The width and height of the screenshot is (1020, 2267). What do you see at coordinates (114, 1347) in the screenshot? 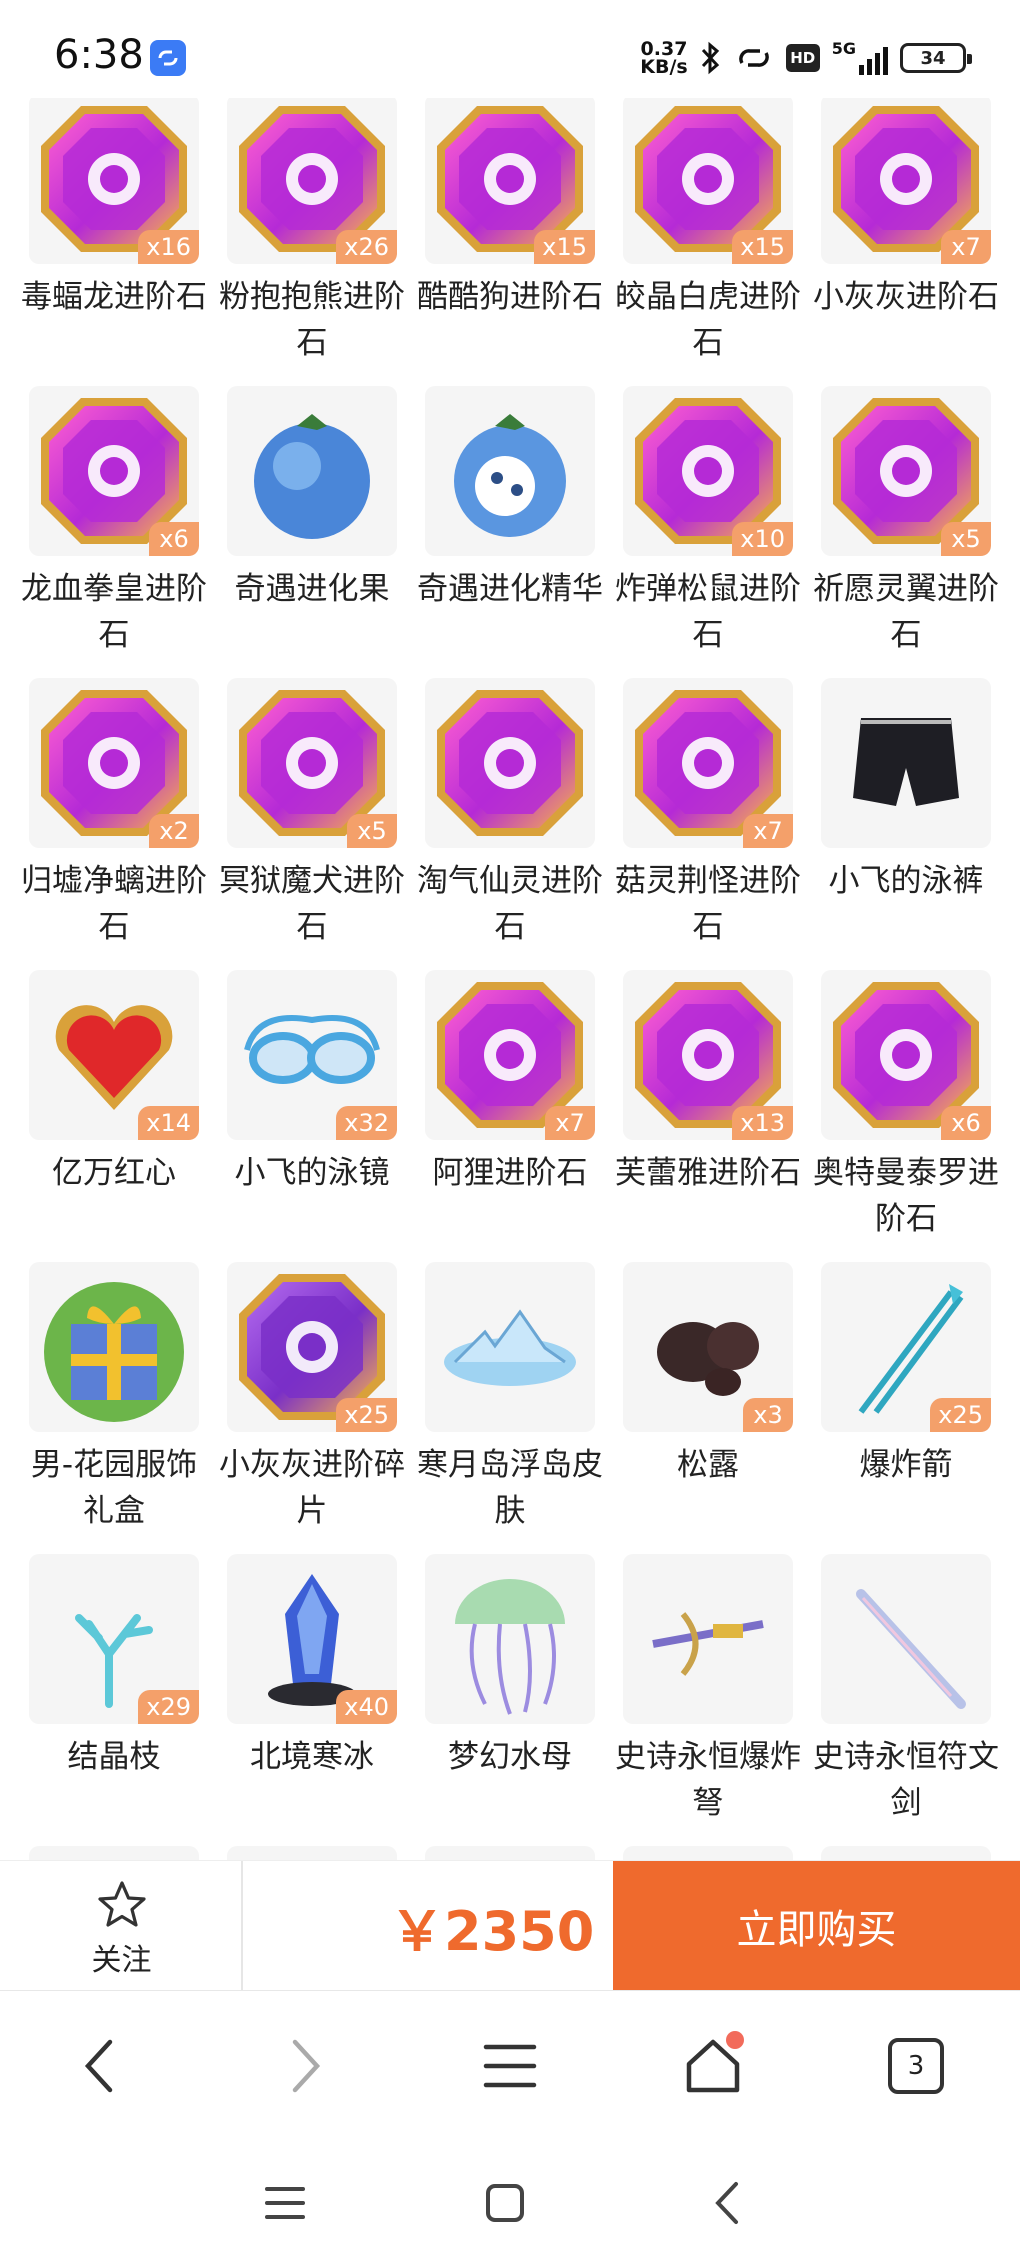
I see `gift-box-icon` at bounding box center [114, 1347].